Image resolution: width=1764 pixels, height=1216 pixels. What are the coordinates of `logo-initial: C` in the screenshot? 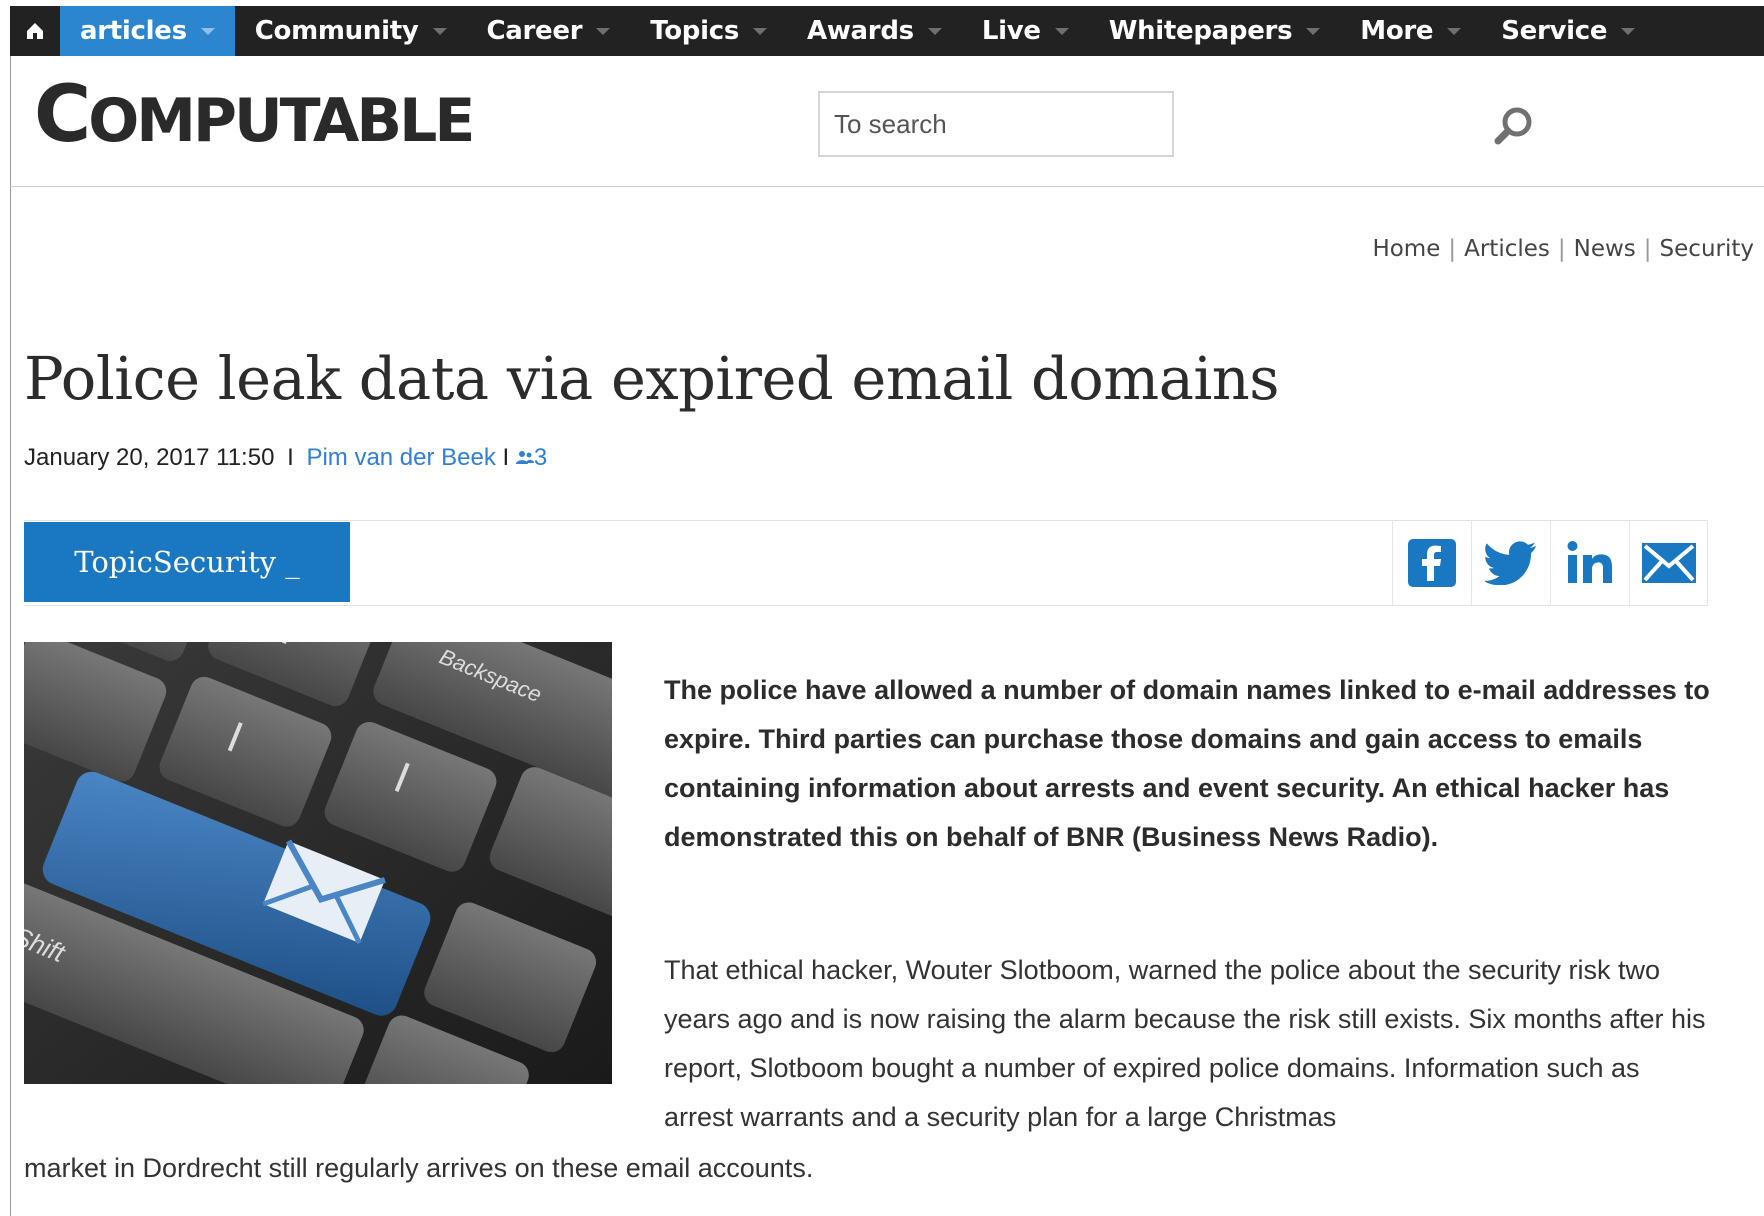 It's located at (62, 115).